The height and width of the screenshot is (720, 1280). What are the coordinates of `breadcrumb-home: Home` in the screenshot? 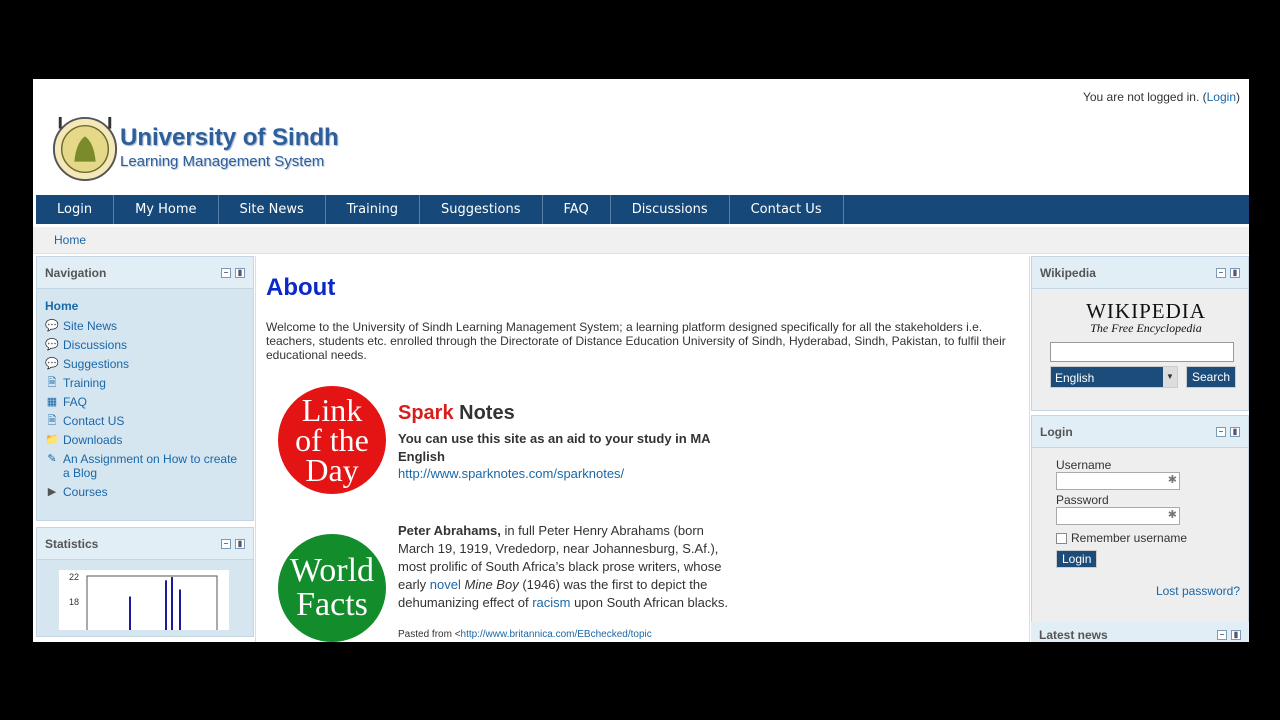 It's located at (70, 240).